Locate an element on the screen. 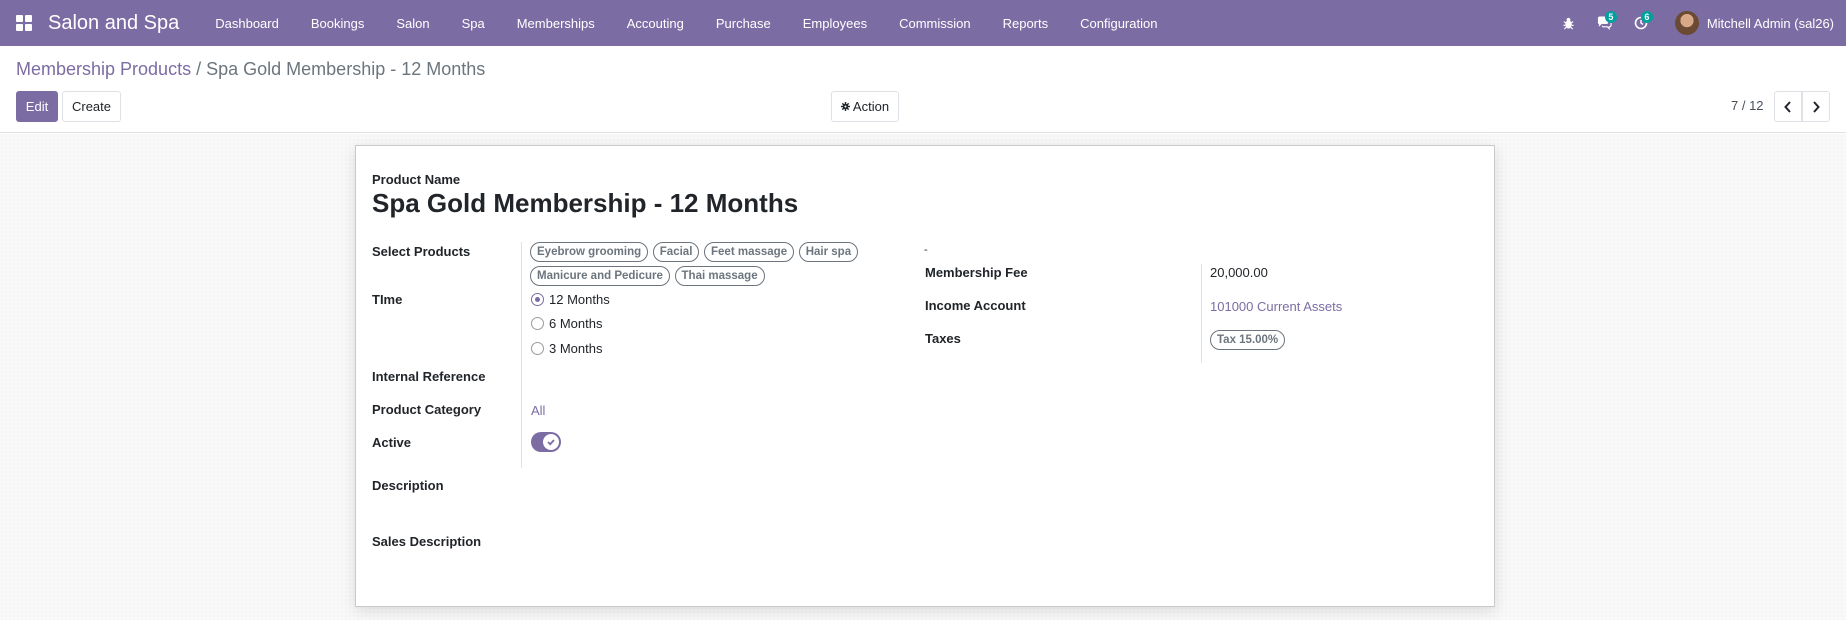  activities-clock-icon: 6 is located at coordinates (1641, 23).